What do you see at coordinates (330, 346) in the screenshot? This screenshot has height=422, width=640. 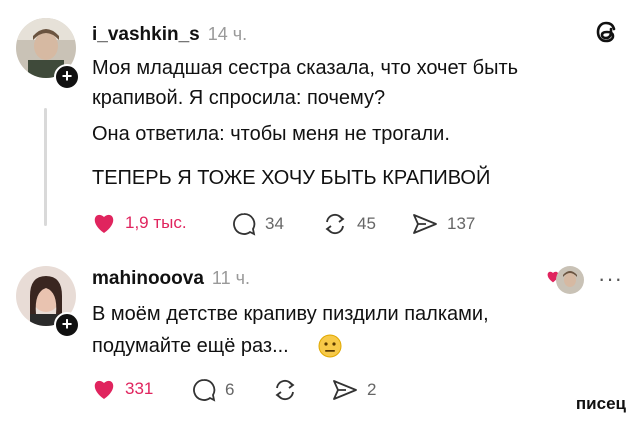 I see `neutral-face-emoji-icon` at bounding box center [330, 346].